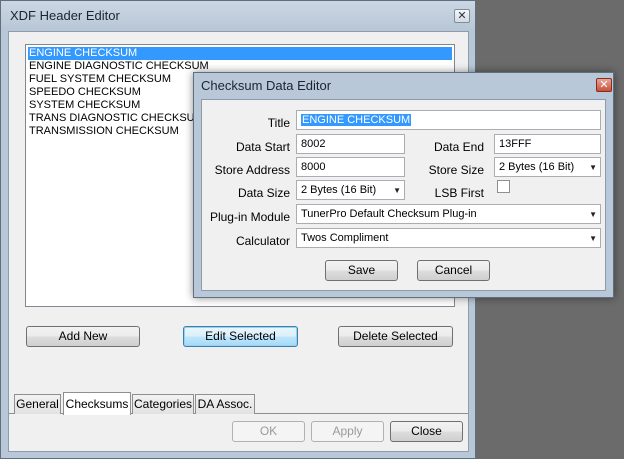 This screenshot has height=459, width=624. Describe the element at coordinates (503, 186) in the screenshot. I see `lsb-first-checkbox` at that location.